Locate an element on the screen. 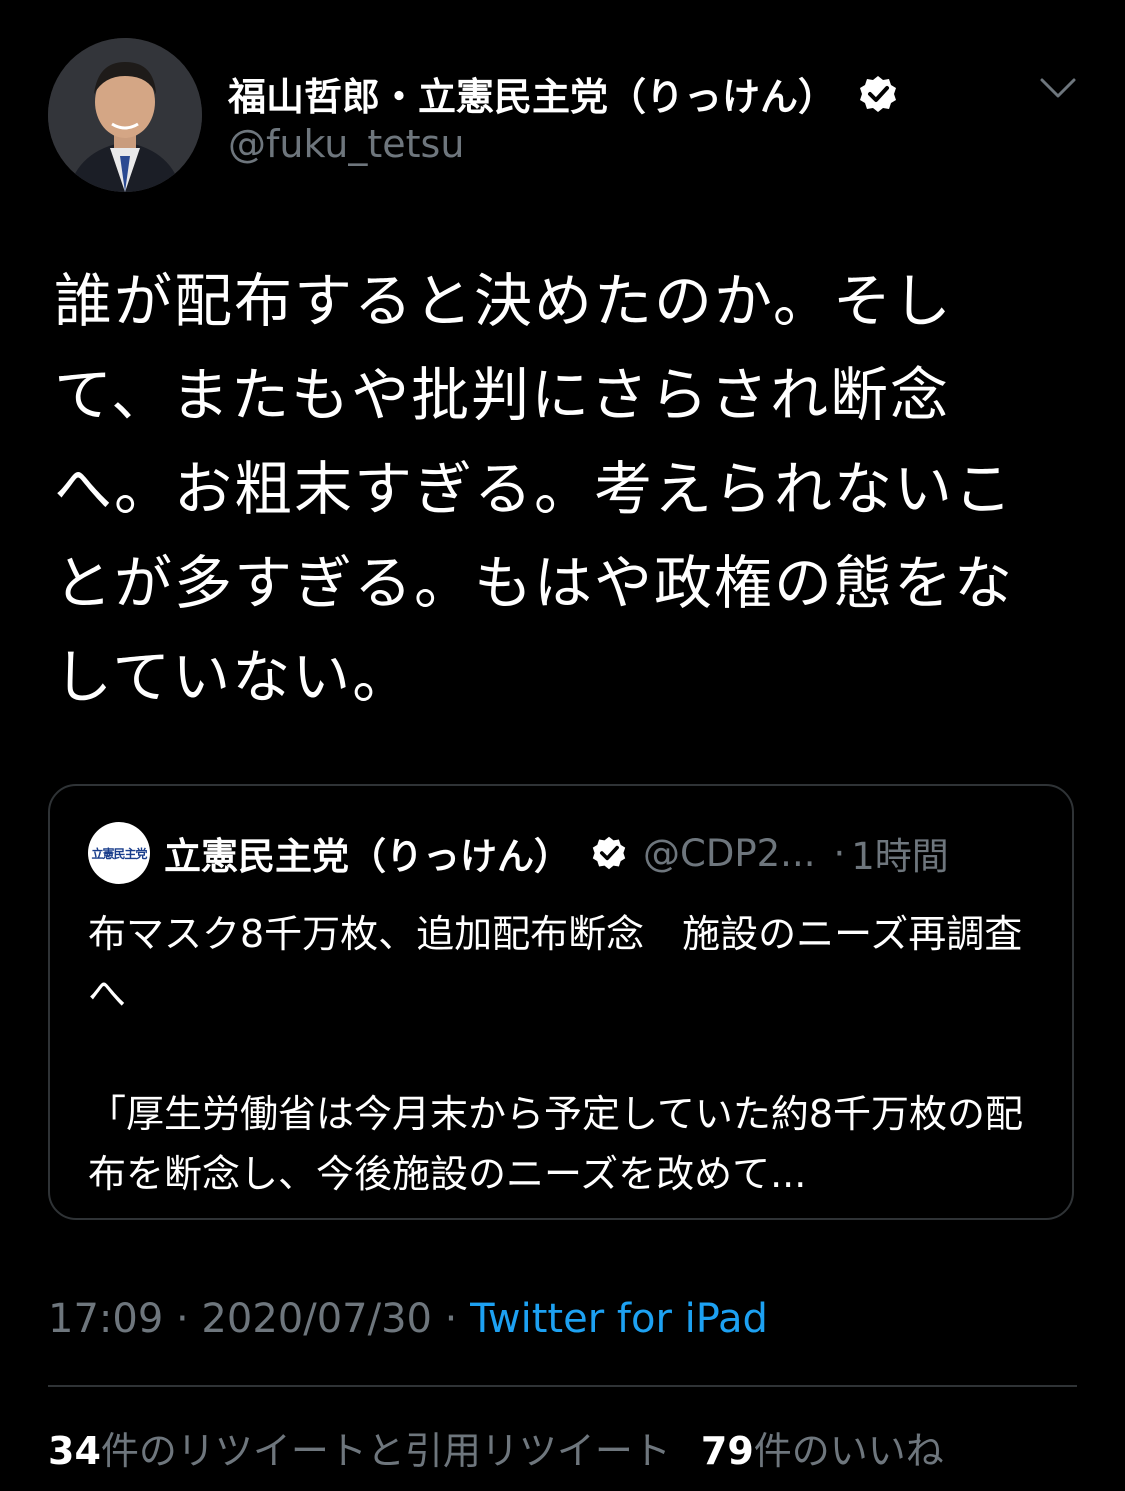  avatar-photo is located at coordinates (125, 115).